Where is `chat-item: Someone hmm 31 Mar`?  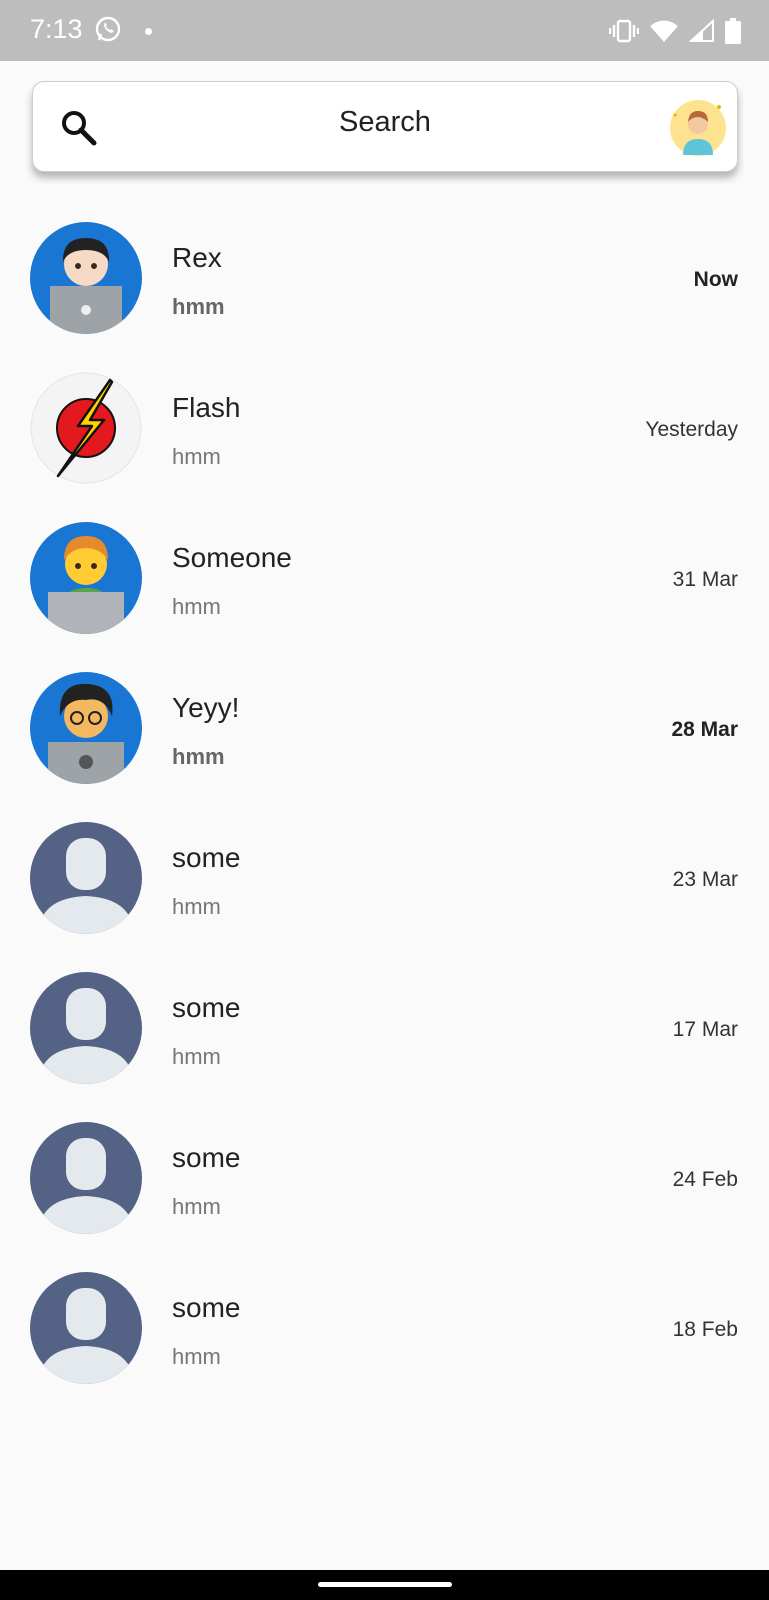 chat-item: Someone hmm 31 Mar is located at coordinates (384, 597).